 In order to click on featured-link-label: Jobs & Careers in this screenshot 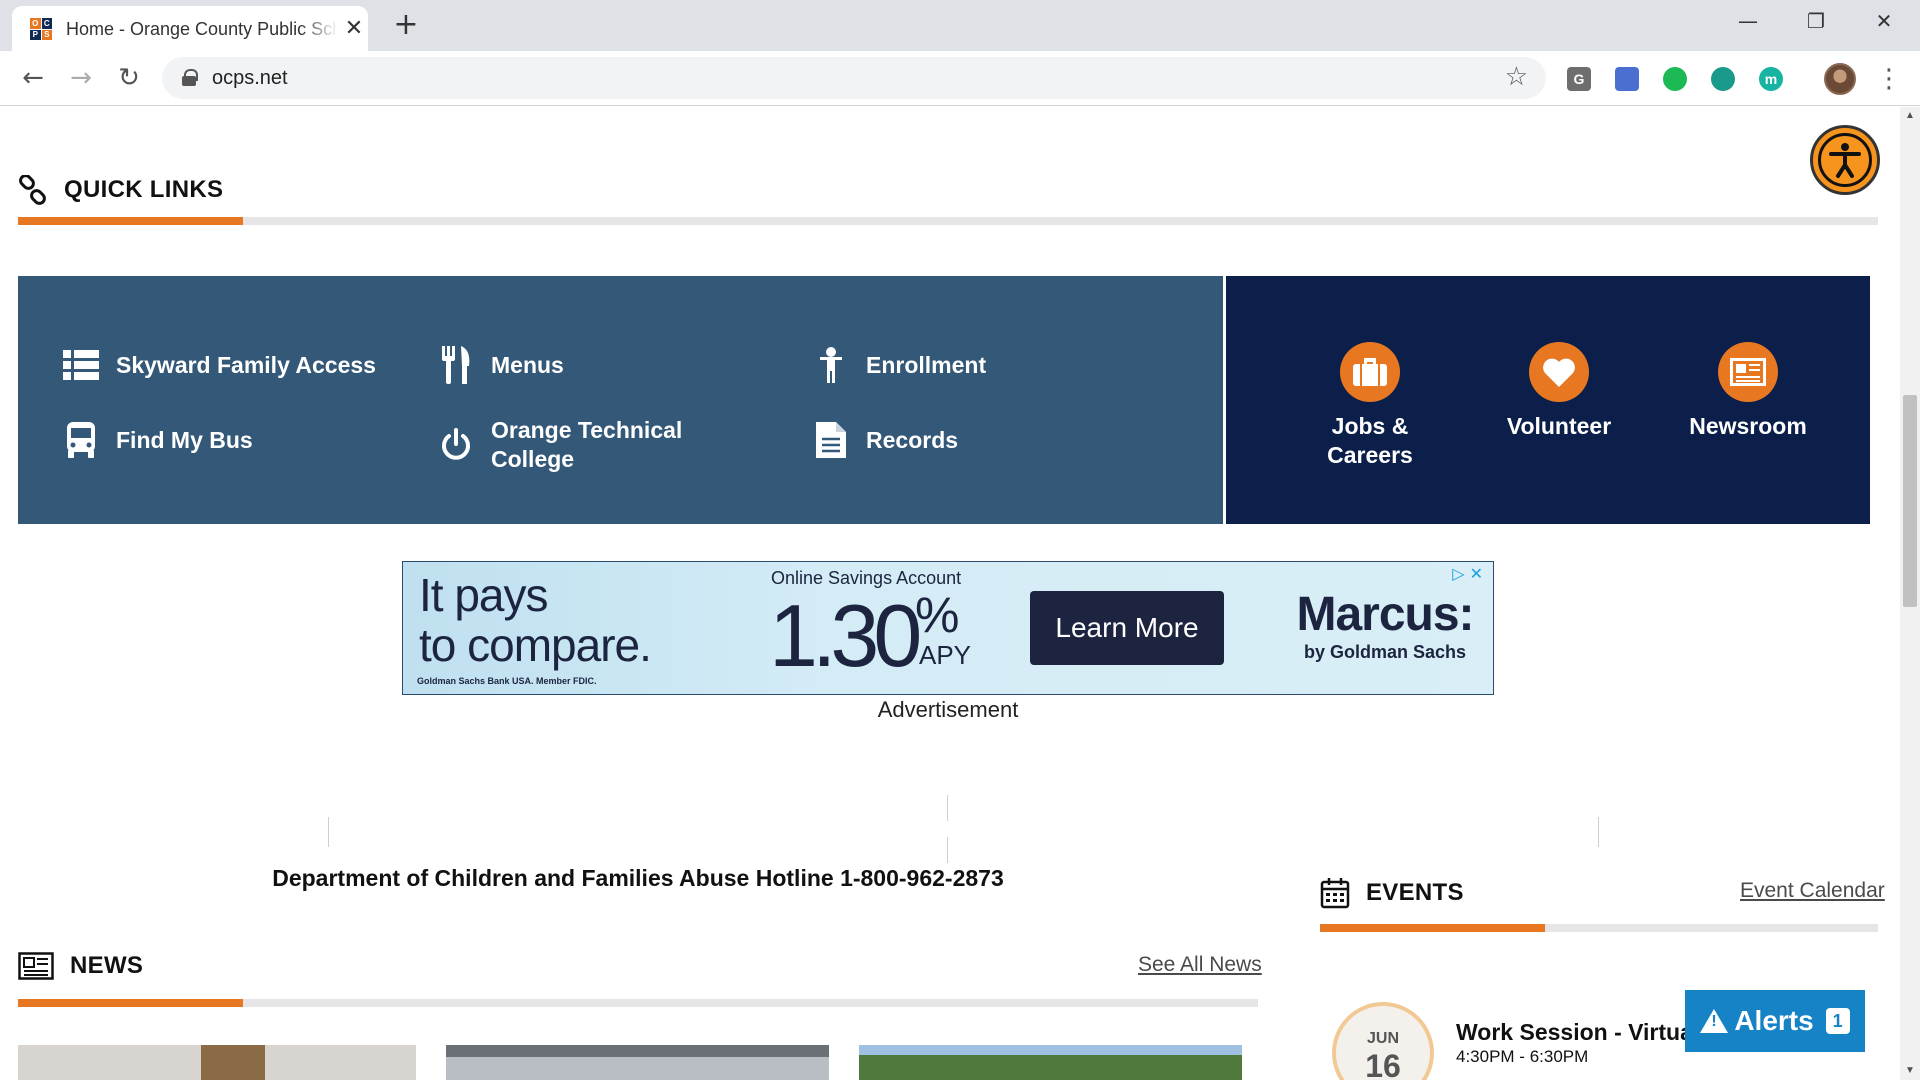, I will do `click(1370, 440)`.